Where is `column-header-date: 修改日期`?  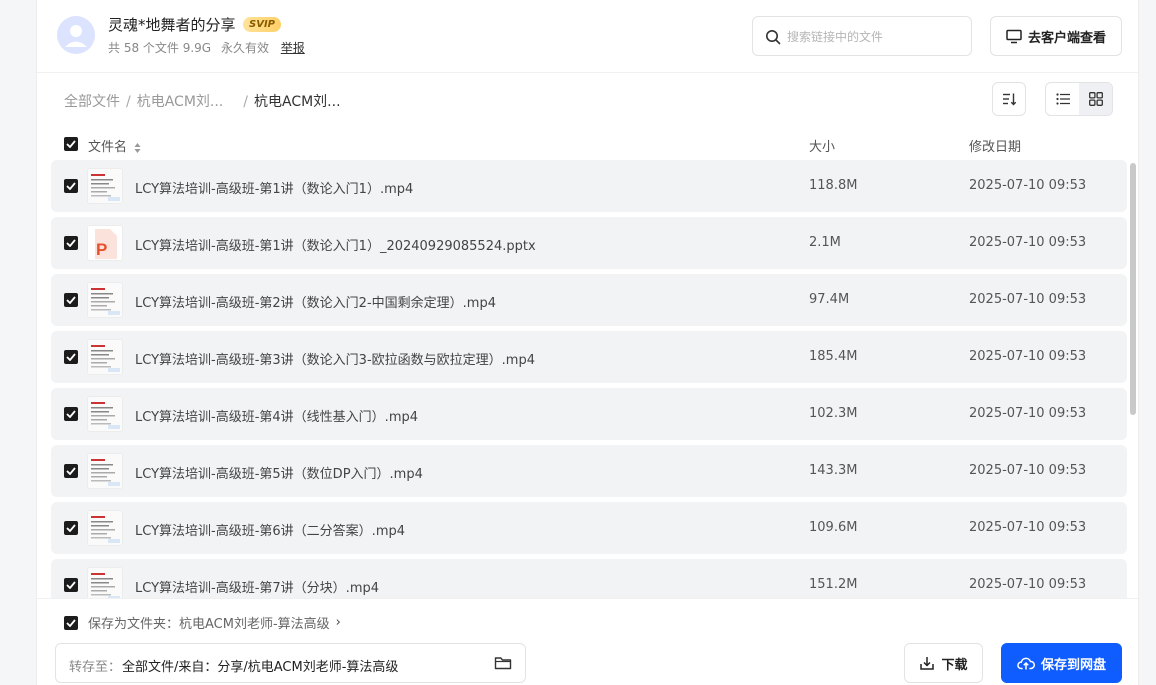
column-header-date: 修改日期 is located at coordinates (995, 147).